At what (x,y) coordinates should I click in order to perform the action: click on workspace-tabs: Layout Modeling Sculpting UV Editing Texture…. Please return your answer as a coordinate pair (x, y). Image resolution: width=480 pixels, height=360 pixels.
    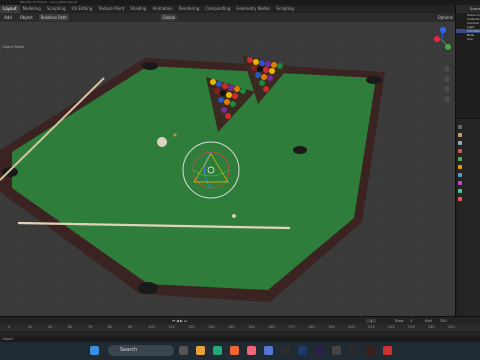
    Looking at the image, I should click on (240, 9).